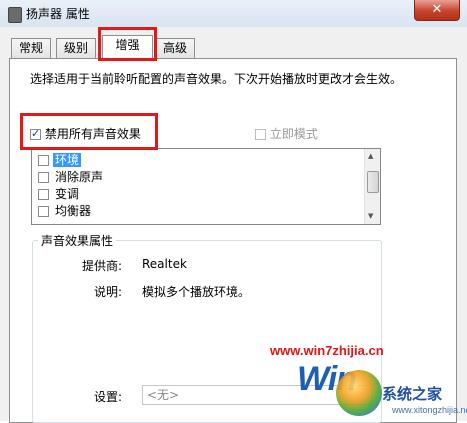 This screenshot has width=467, height=423. I want to click on list-item: 消除原声, so click(71, 177).